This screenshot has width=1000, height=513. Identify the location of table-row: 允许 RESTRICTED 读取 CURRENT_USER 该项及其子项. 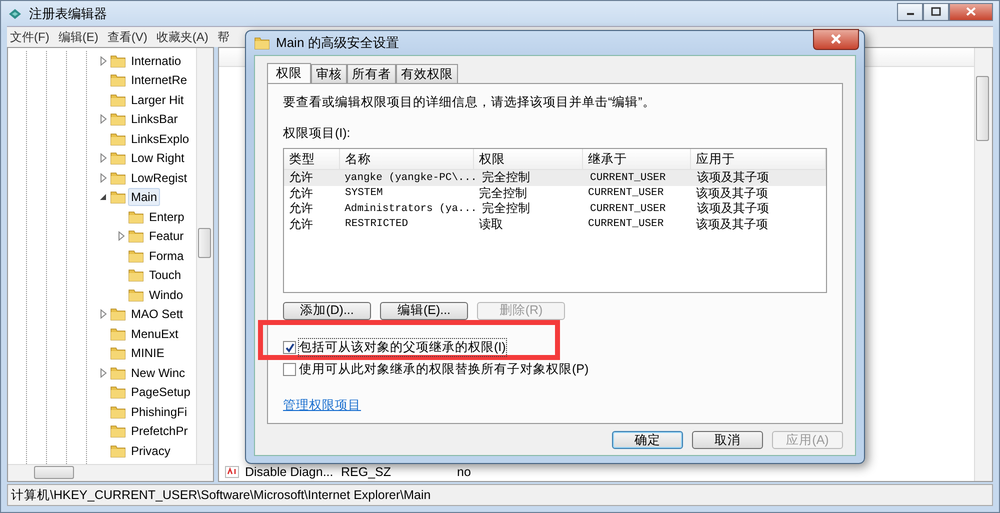
(555, 224).